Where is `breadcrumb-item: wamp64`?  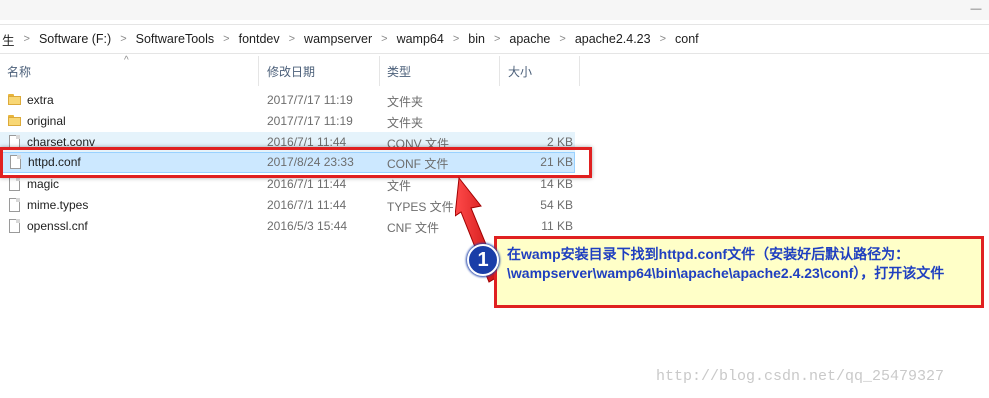 breadcrumb-item: wamp64 is located at coordinates (420, 39).